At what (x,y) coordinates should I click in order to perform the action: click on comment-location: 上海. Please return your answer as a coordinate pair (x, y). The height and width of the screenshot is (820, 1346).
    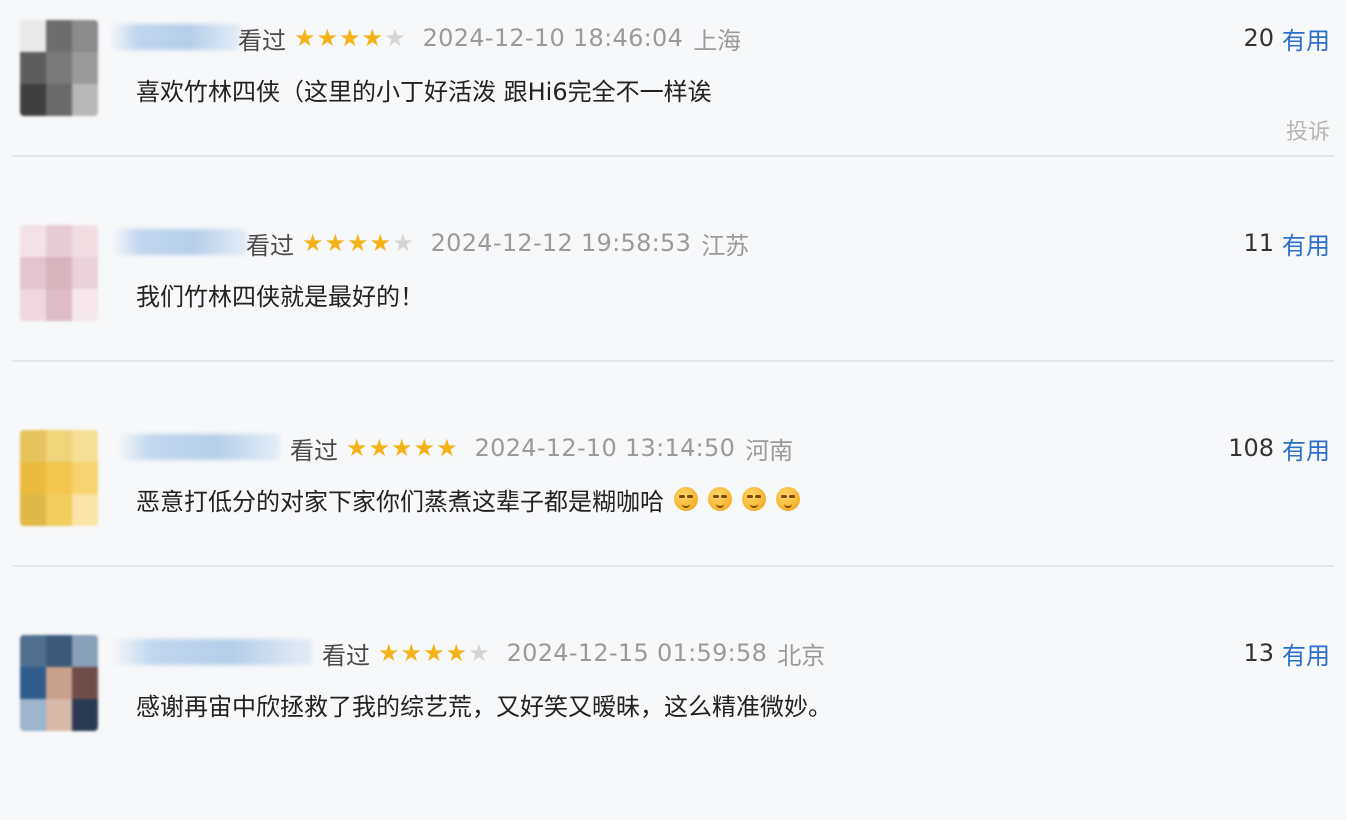
    Looking at the image, I should click on (717, 40).